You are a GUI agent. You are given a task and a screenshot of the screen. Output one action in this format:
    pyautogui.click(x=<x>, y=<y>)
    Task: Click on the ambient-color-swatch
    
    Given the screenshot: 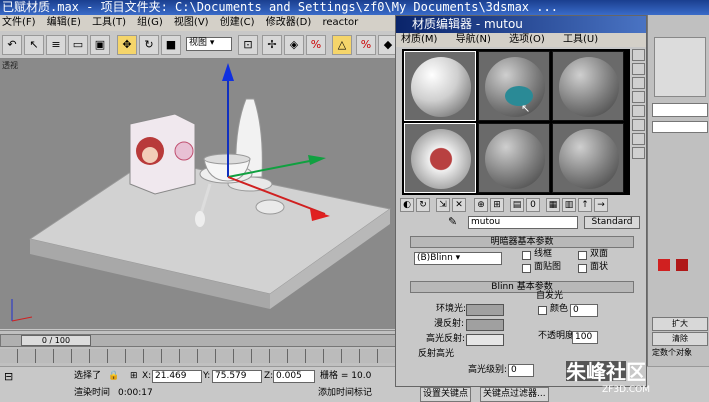 What is the action you would take?
    pyautogui.click(x=485, y=310)
    